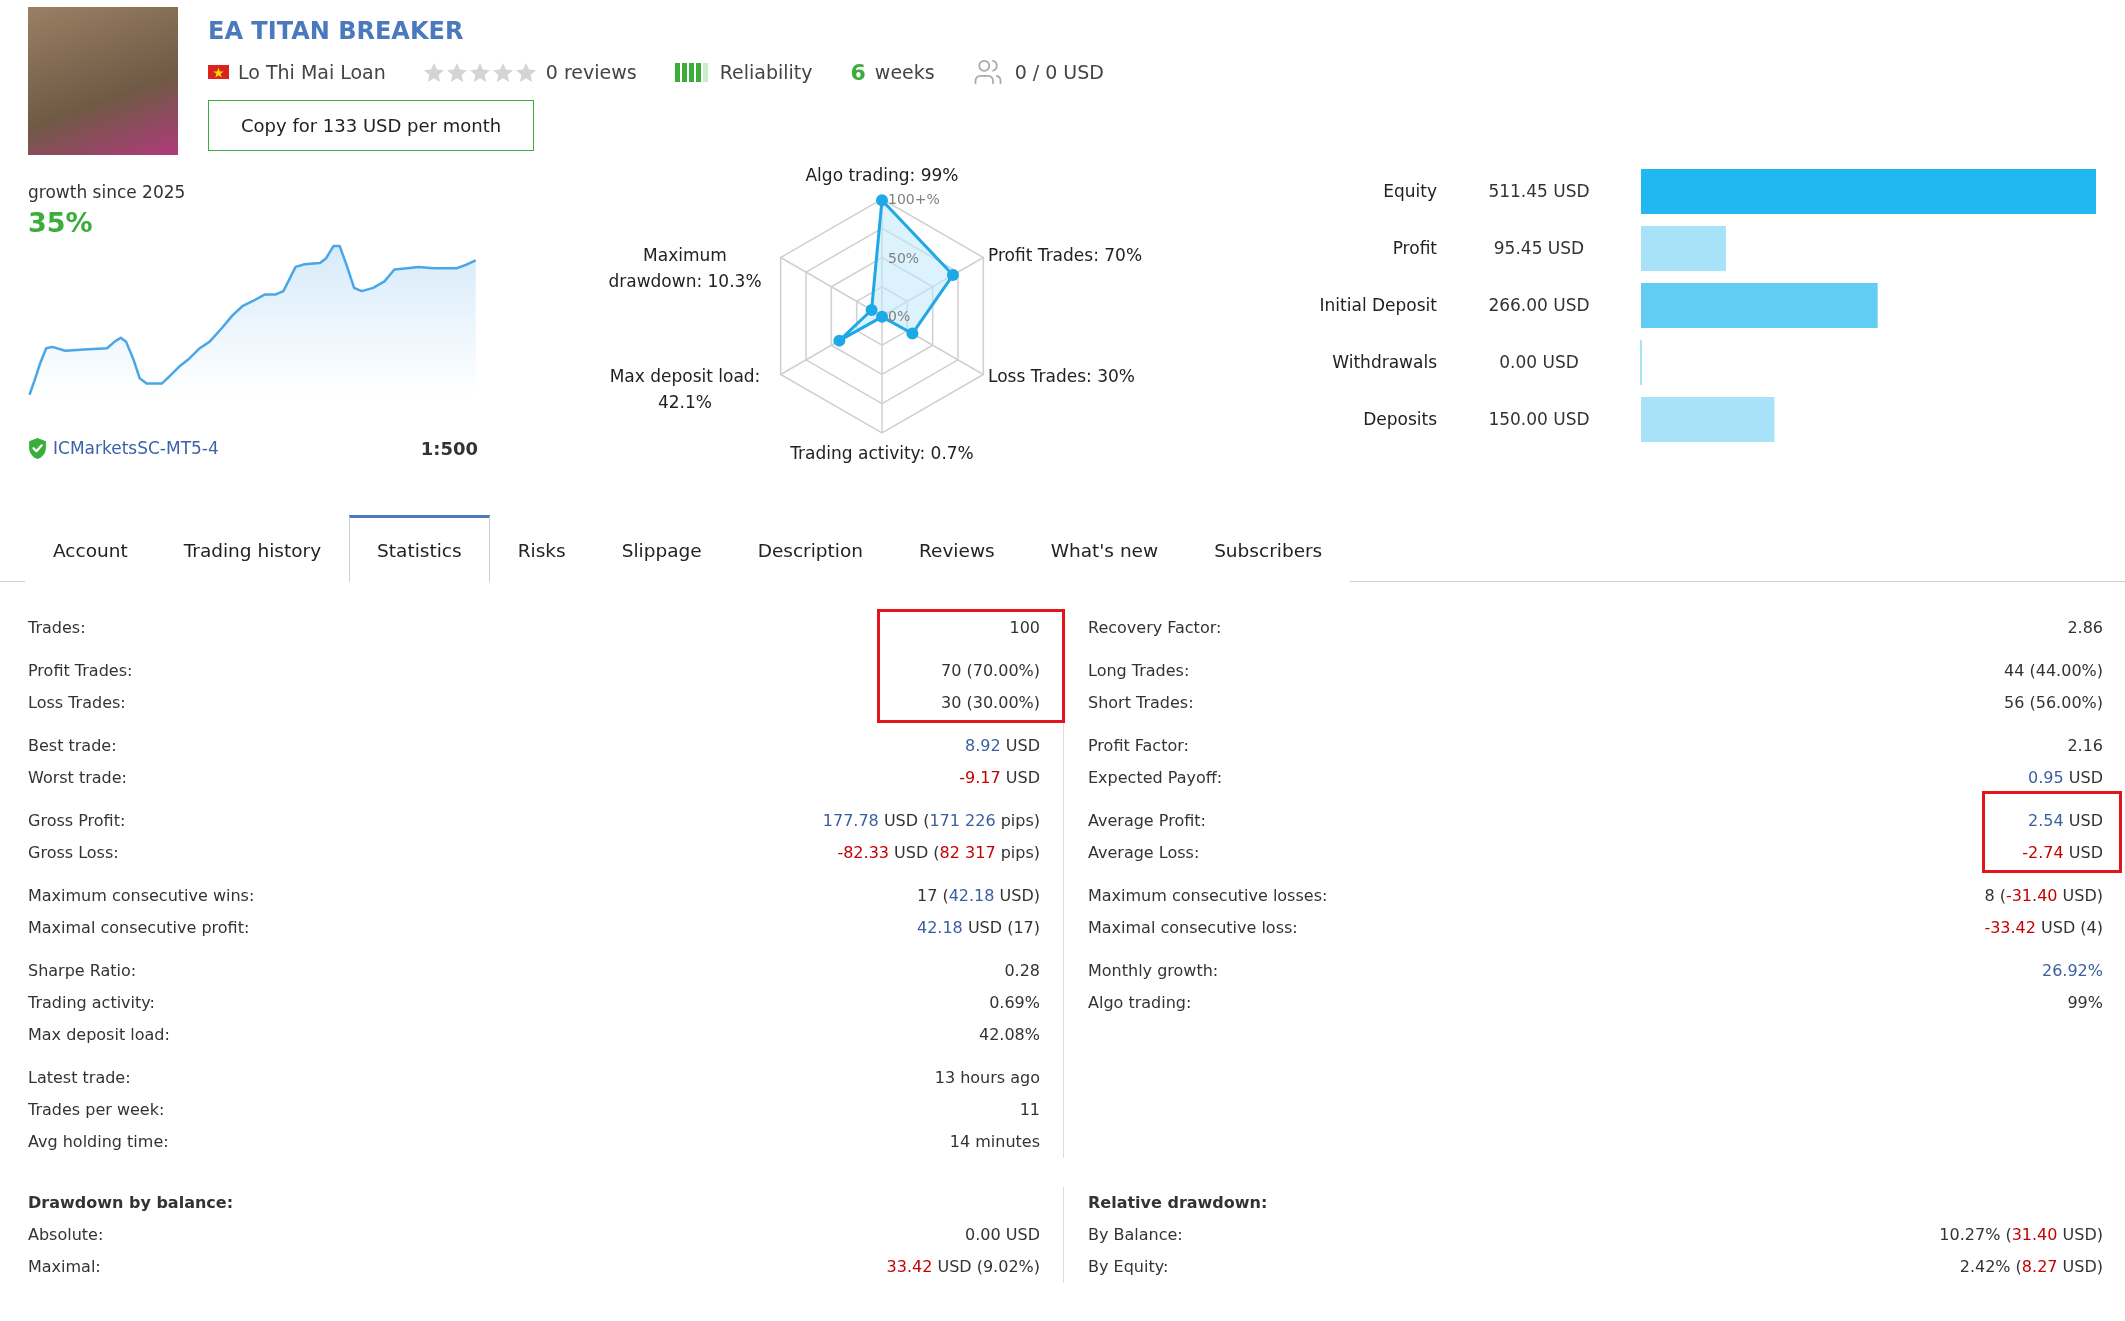  What do you see at coordinates (141, 896) in the screenshot?
I see `stat-label: Maximum consecutive wins:` at bounding box center [141, 896].